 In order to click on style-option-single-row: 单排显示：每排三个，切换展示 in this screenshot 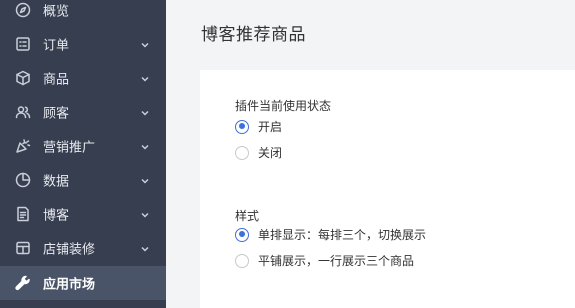, I will do `click(330, 234)`.